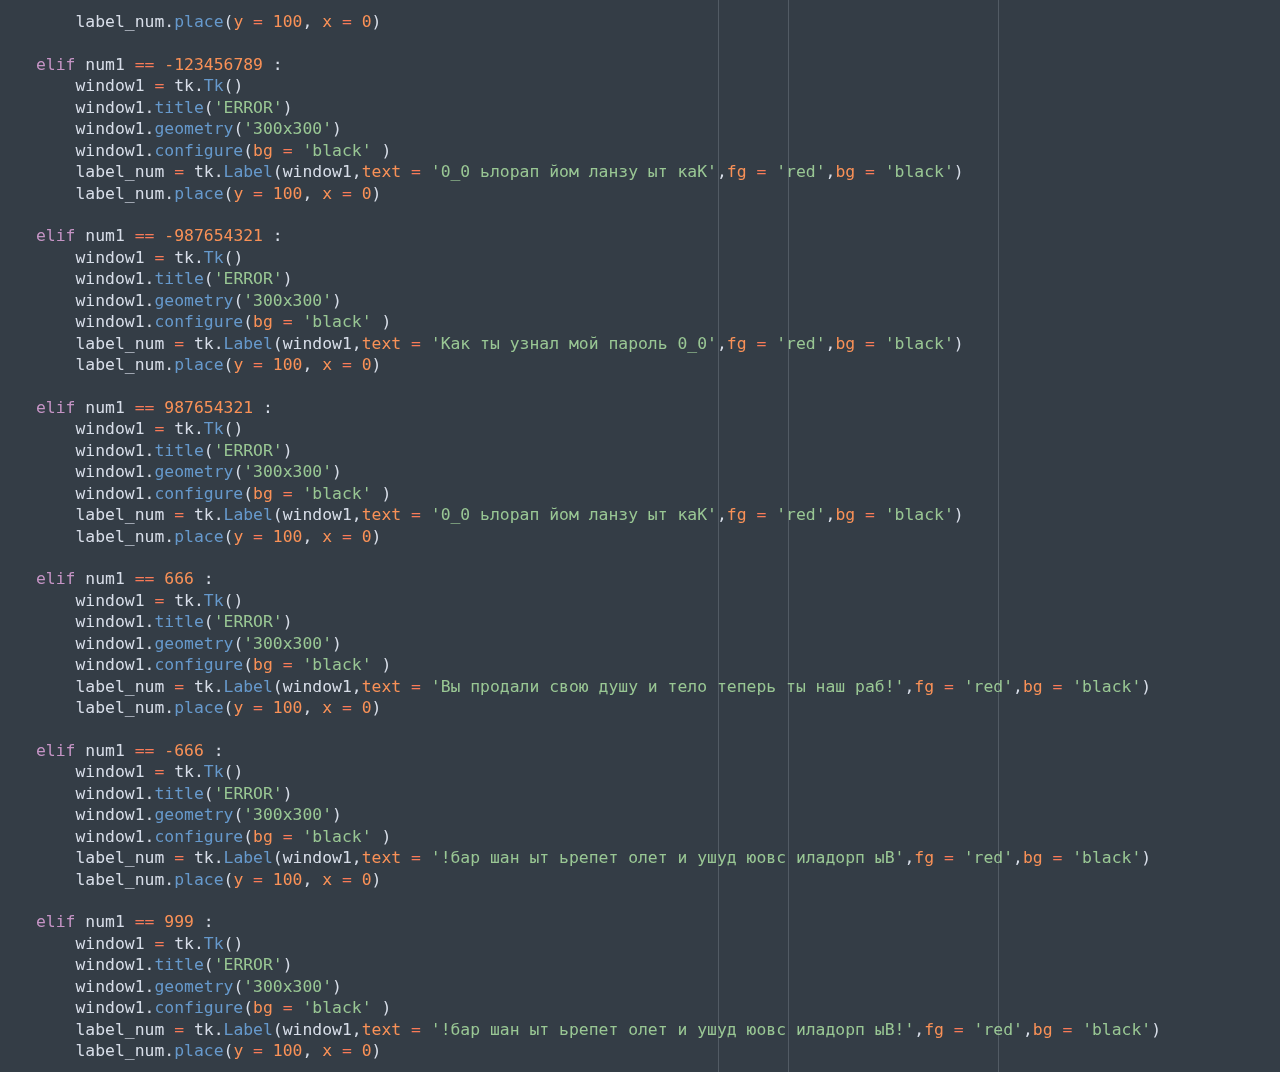  What do you see at coordinates (519, 343) in the screenshot?
I see `code-line: label_num = tk.Label(window1,text = 'Как ты узнал мой пароль 0_0',fg = 'red',bg = 'black')` at bounding box center [519, 343].